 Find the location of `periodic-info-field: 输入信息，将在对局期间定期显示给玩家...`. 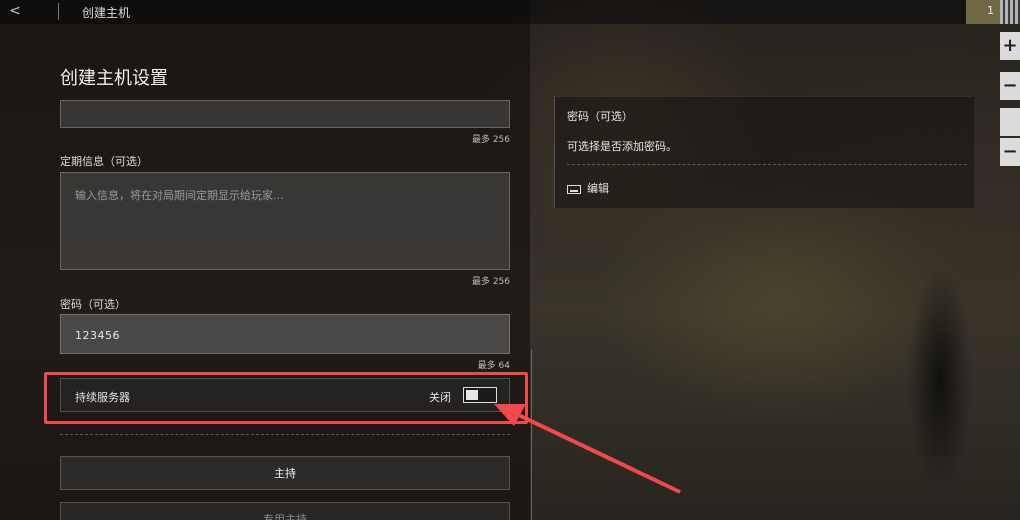

periodic-info-field: 输入信息，将在对局期间定期显示给玩家... is located at coordinates (285, 221).